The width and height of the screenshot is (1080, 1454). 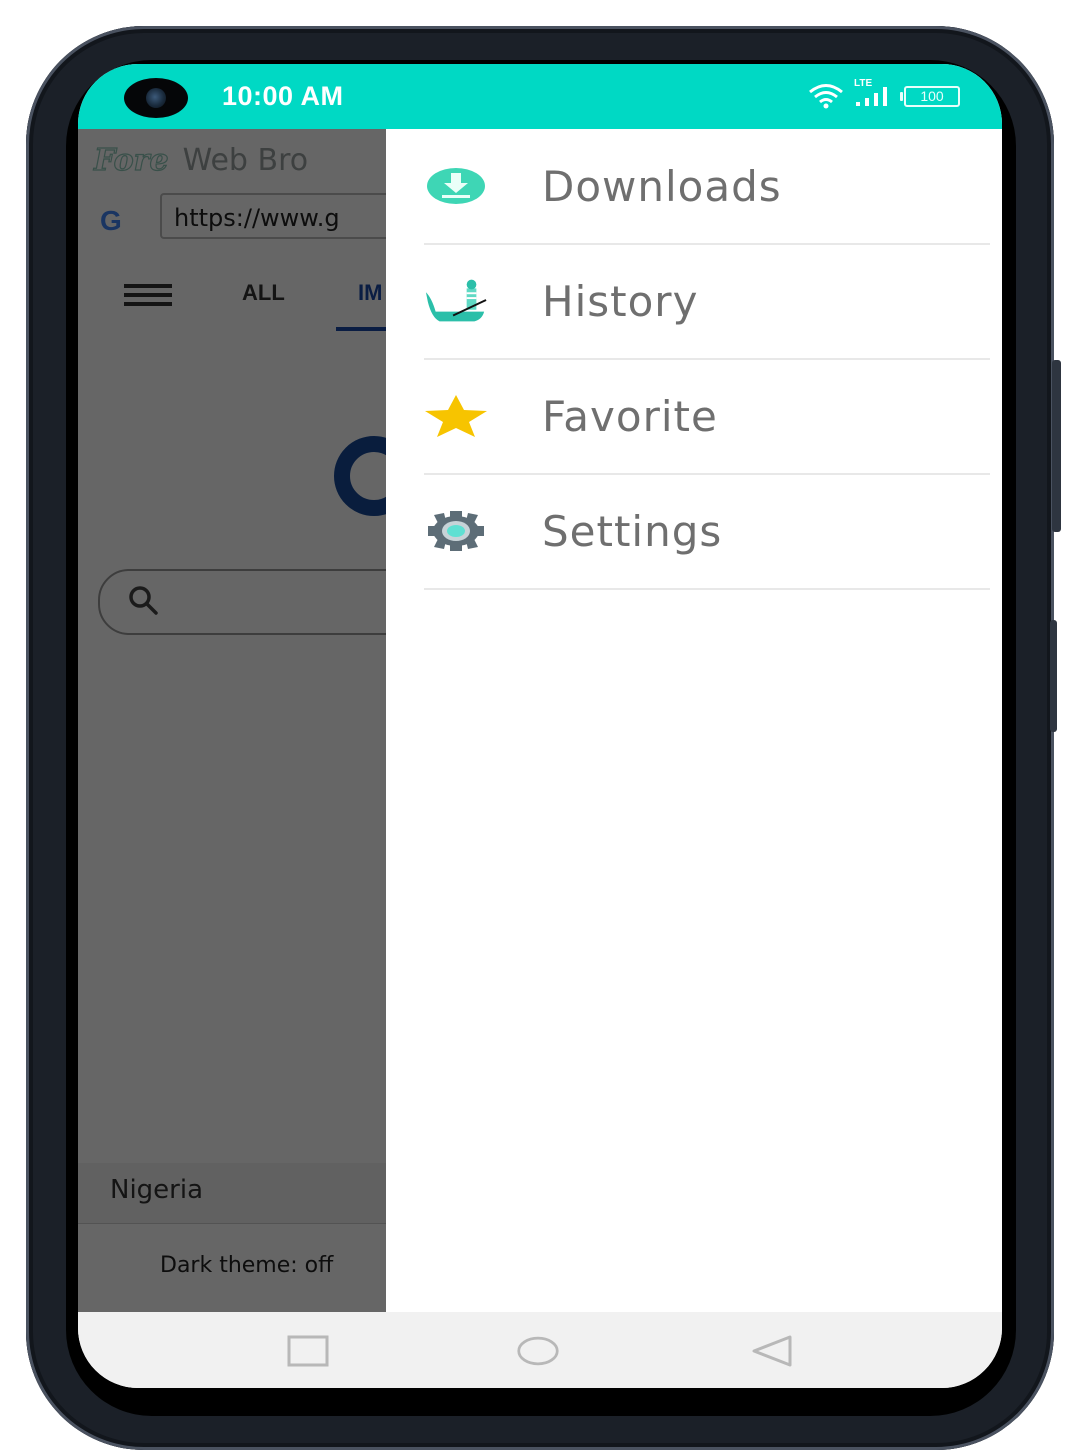 I want to click on download-icon, so click(x=456, y=186).